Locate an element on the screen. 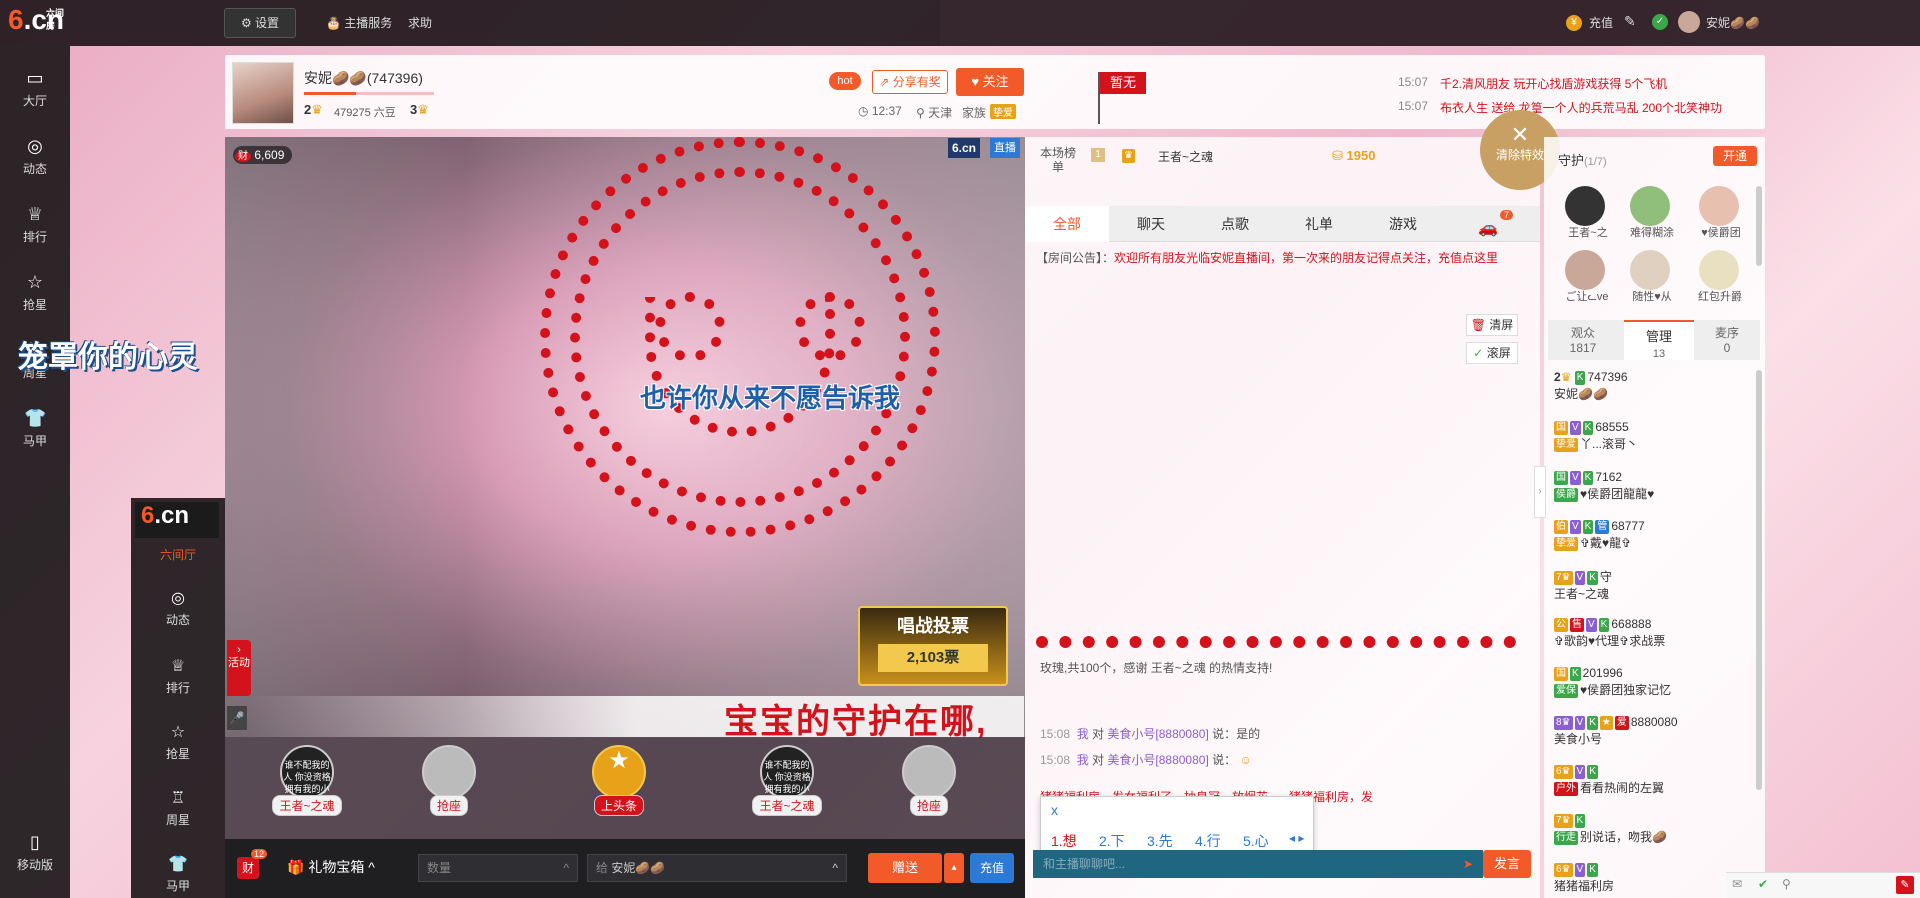 The width and height of the screenshot is (1920, 898). host-avatar is located at coordinates (263, 93).